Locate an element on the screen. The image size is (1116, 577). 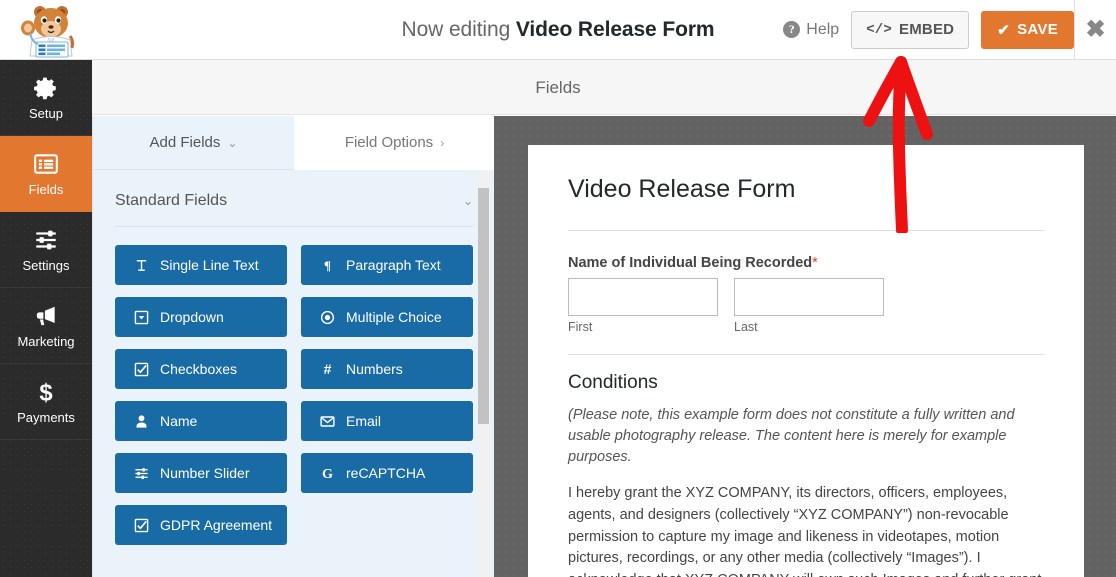
last-name-sublabel: Last is located at coordinates (746, 327).